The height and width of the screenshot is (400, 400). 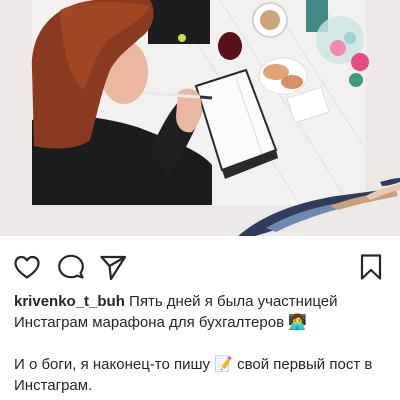 I want to click on post-actions-bar, so click(x=200, y=266).